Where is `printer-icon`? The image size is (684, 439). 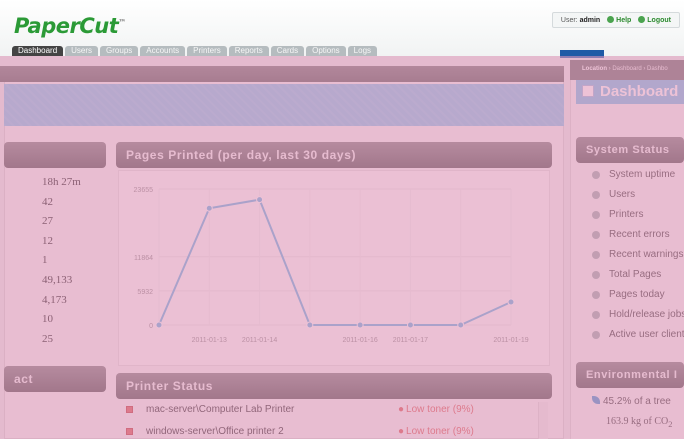 printer-icon is located at coordinates (596, 215).